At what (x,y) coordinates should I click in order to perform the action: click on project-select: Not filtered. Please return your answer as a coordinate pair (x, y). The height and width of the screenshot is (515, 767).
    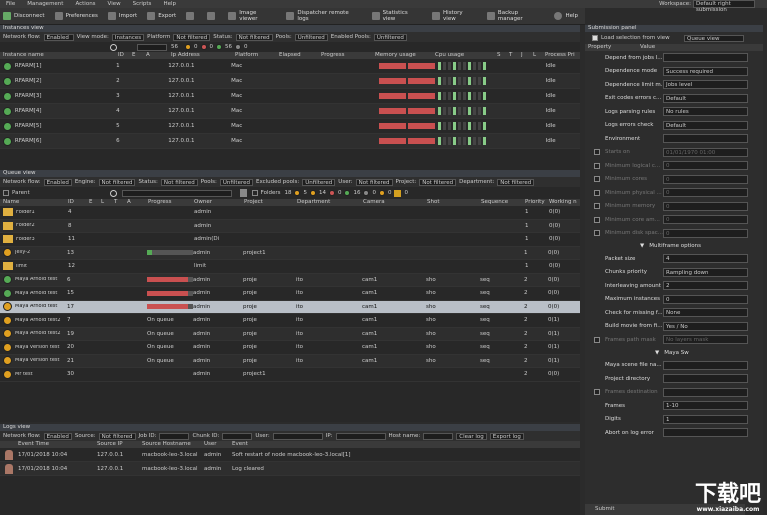
    Looking at the image, I should click on (438, 182).